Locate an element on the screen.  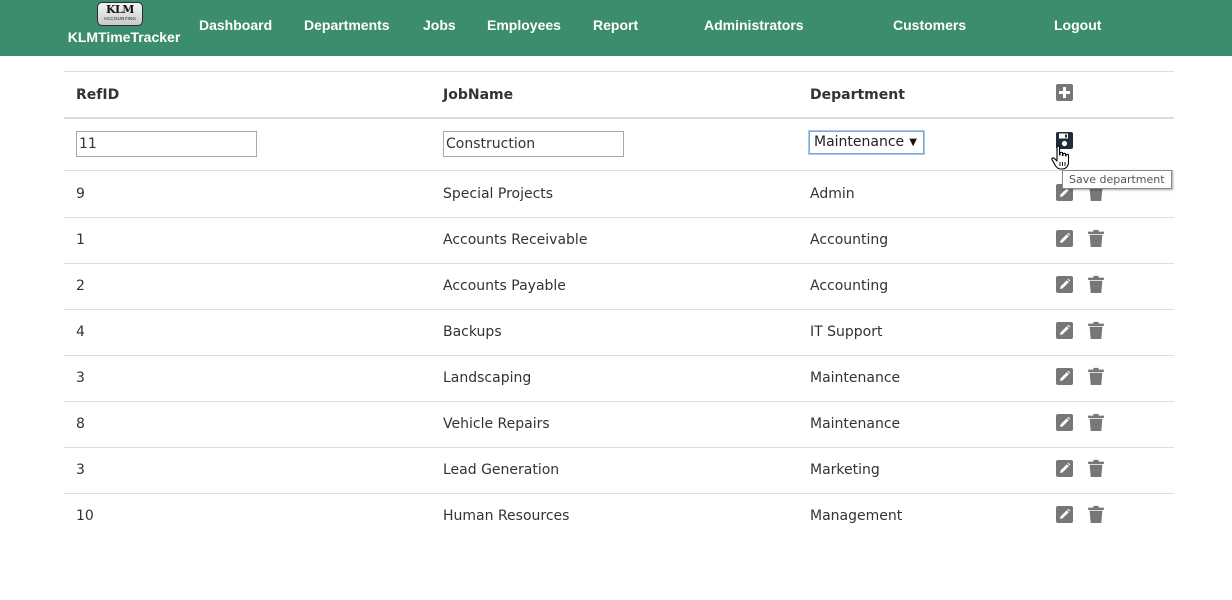
cell-jobname: Special Projects is located at coordinates (498, 194).